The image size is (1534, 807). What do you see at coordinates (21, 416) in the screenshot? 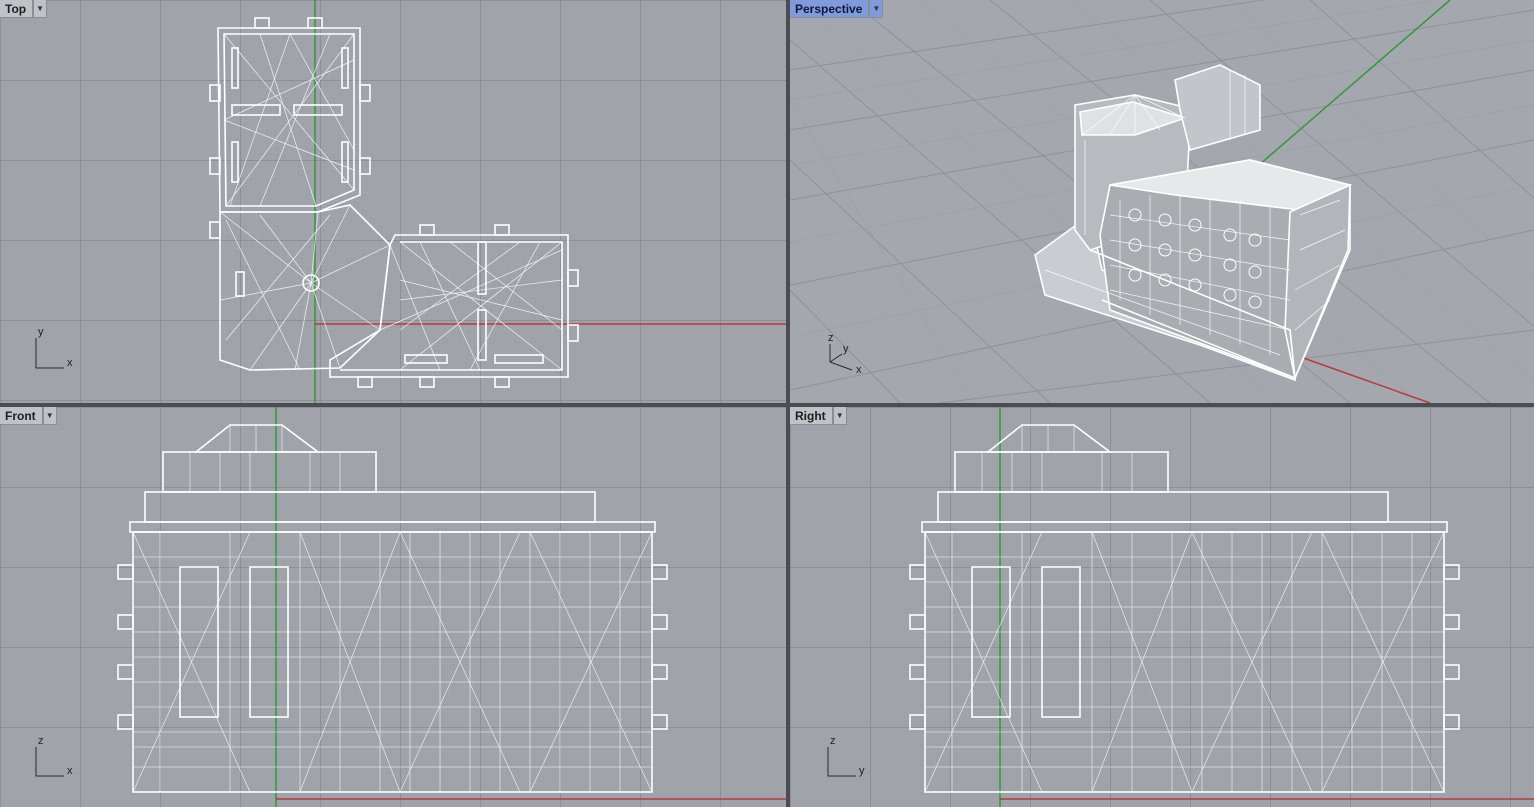
I see `viewport-title: Front` at bounding box center [21, 416].